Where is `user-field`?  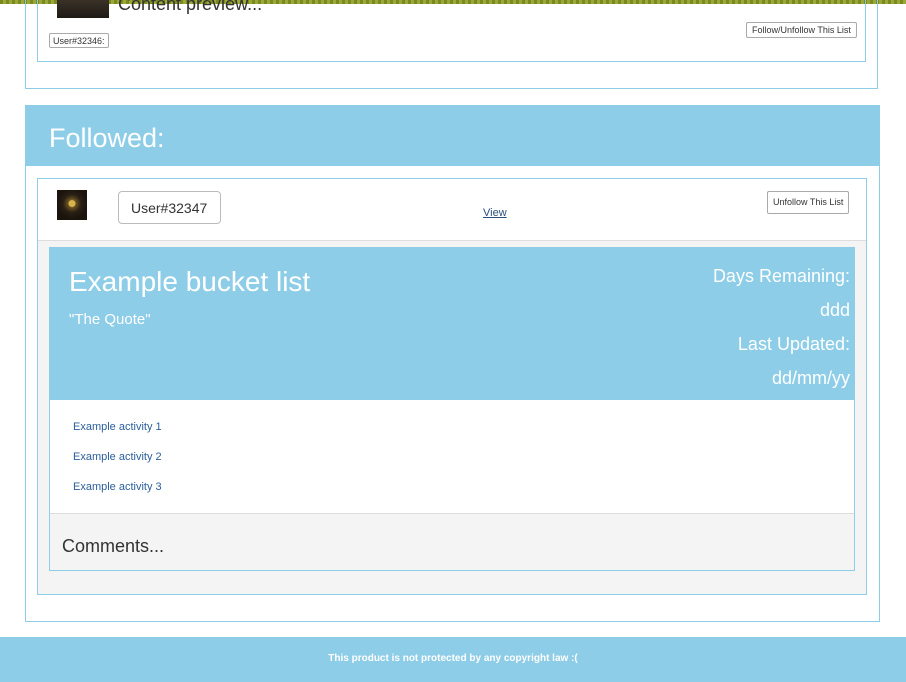 user-field is located at coordinates (169, 207).